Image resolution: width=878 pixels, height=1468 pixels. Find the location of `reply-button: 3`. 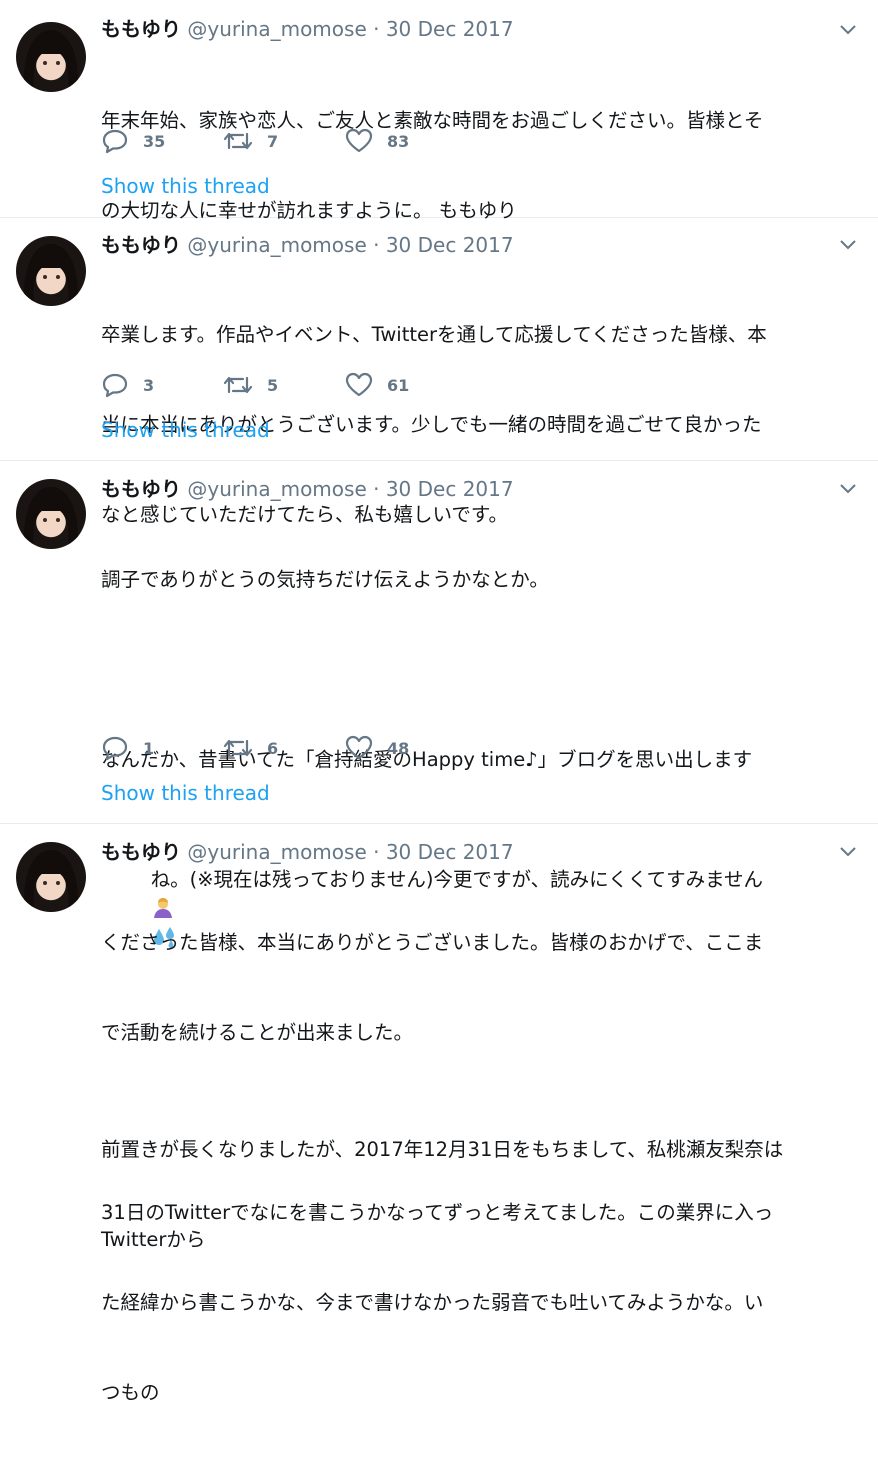

reply-button: 3 is located at coordinates (162, 385).